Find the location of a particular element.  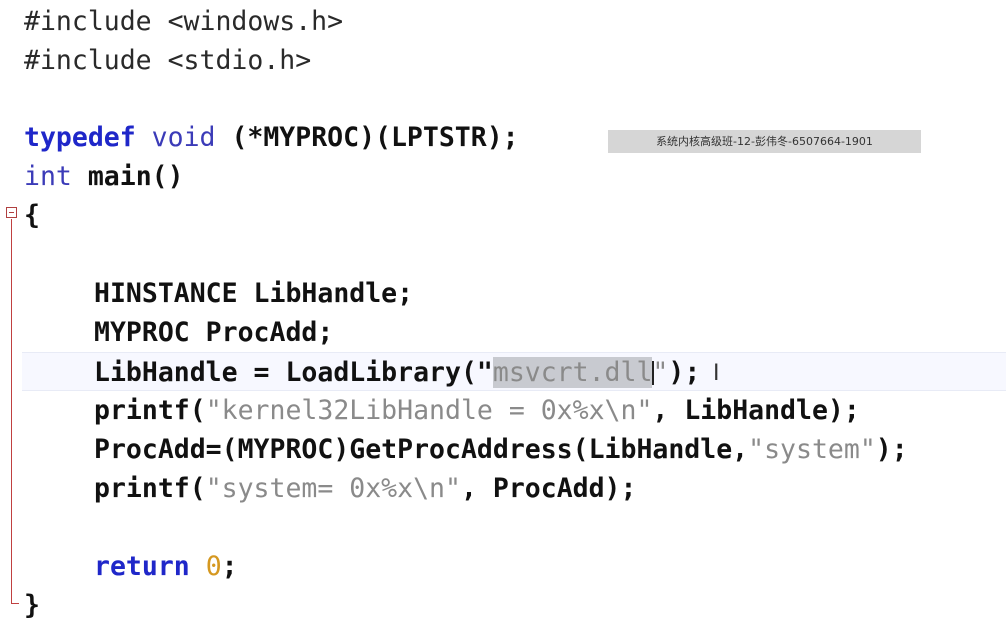

code-line-1: #include <windows.h> is located at coordinates (183, 21).